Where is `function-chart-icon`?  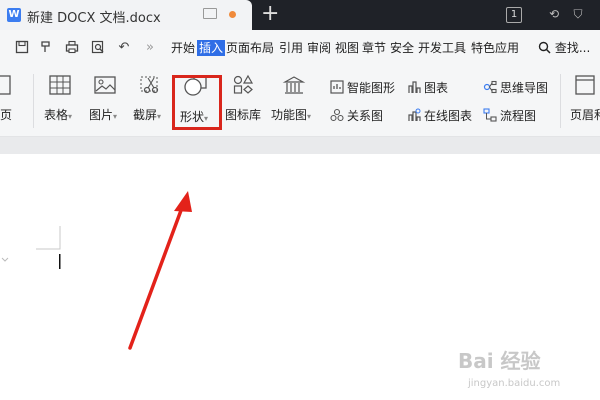
function-chart-icon is located at coordinates (294, 85).